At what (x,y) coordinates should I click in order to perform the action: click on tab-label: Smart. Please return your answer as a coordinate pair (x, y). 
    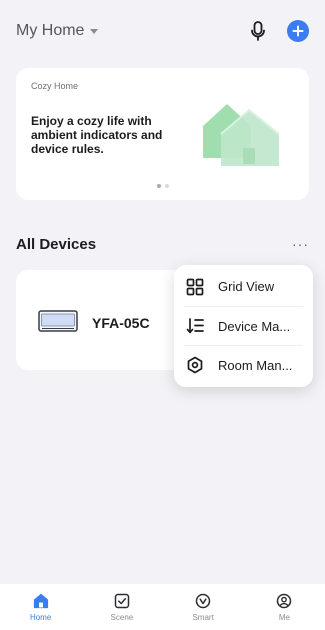
    Looking at the image, I should click on (203, 617).